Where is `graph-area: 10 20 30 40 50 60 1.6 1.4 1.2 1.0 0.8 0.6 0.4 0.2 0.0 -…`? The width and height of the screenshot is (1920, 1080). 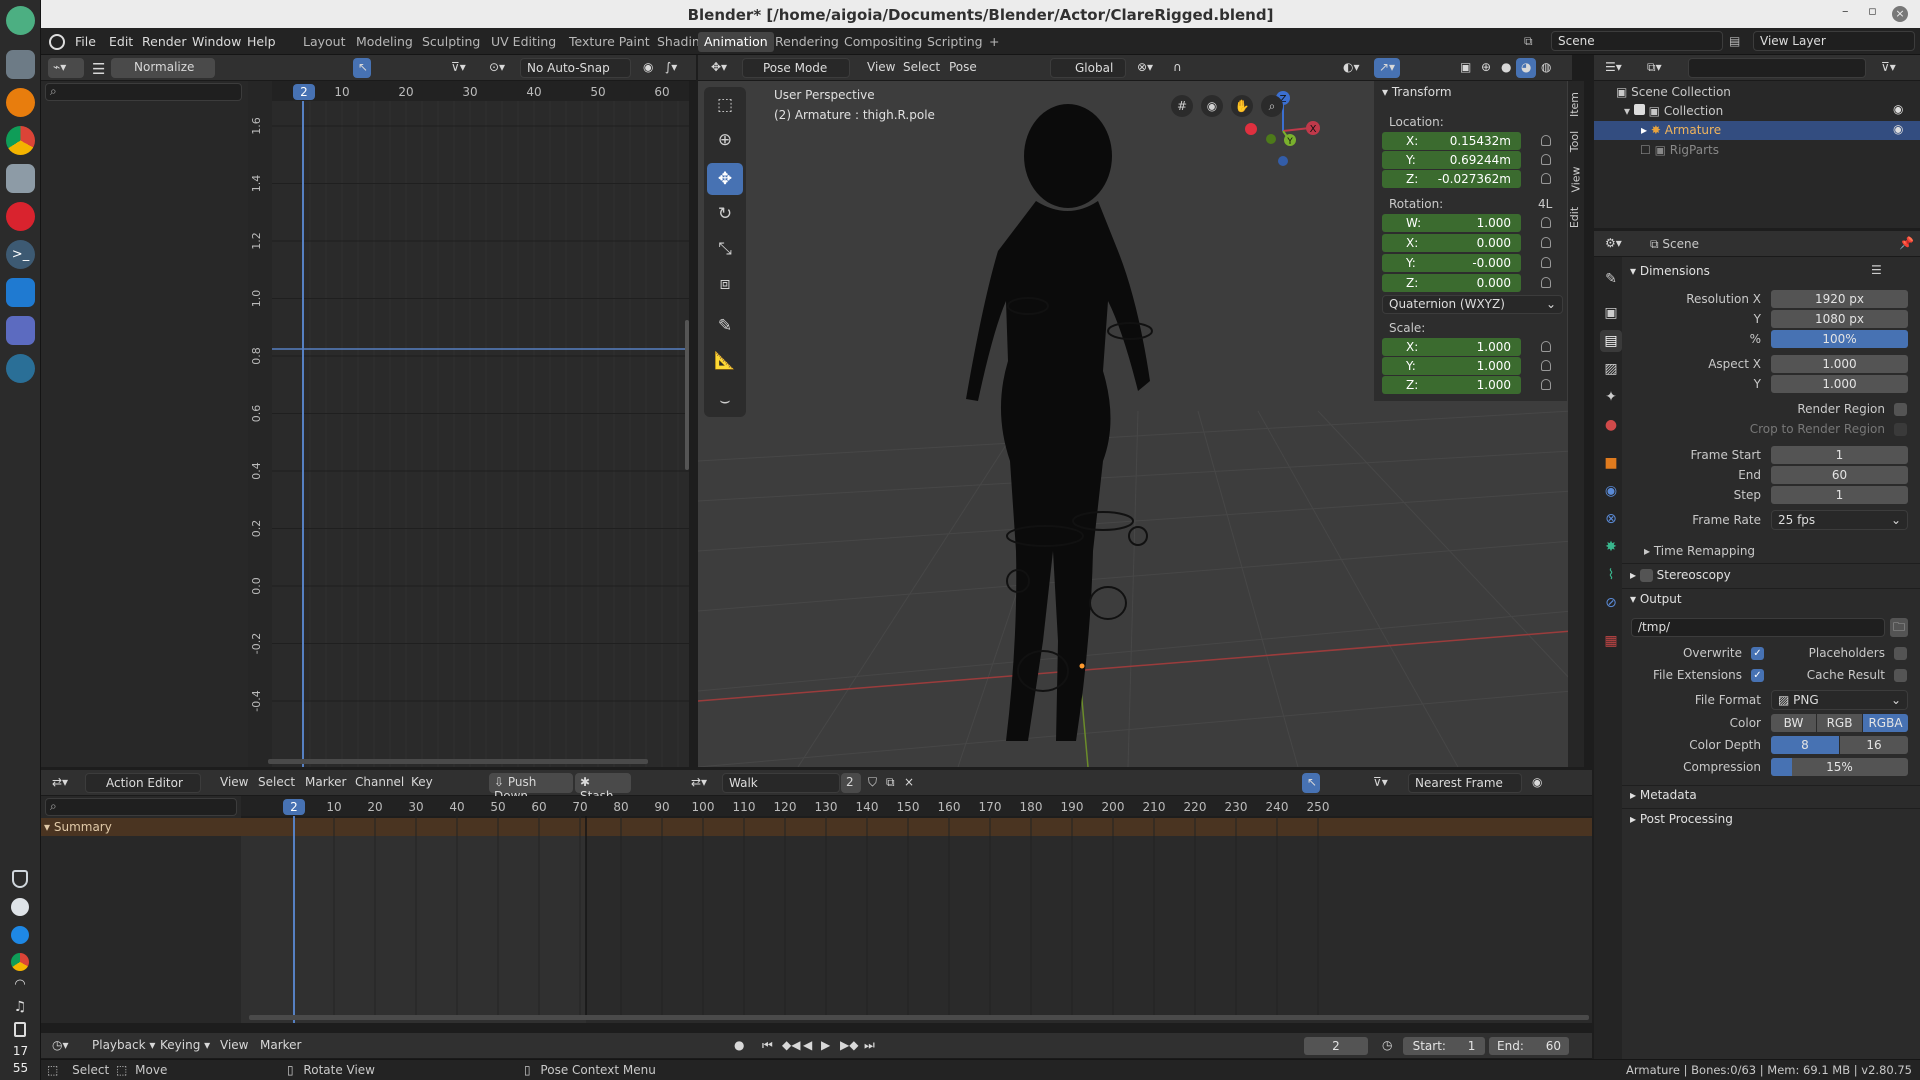 graph-area: 10 20 30 40 50 60 1.6 1.4 1.2 1.0 0.8 0.6 0.4 0.2 0.0 -… is located at coordinates (468, 424).